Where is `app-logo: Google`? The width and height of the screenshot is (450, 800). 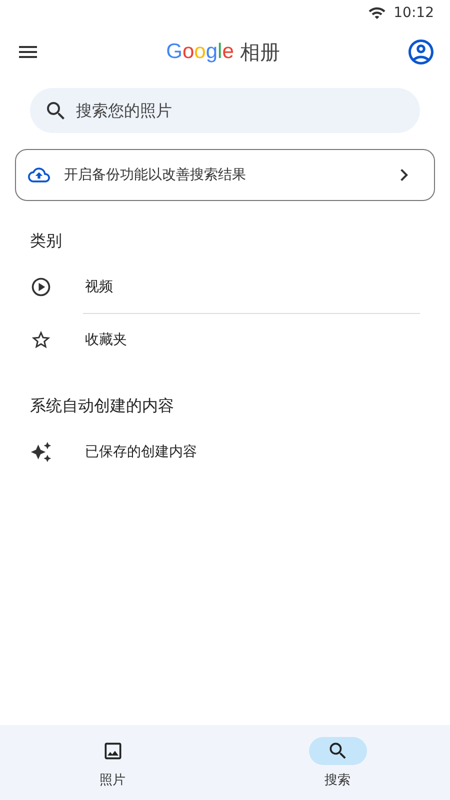
app-logo: Google is located at coordinates (200, 52).